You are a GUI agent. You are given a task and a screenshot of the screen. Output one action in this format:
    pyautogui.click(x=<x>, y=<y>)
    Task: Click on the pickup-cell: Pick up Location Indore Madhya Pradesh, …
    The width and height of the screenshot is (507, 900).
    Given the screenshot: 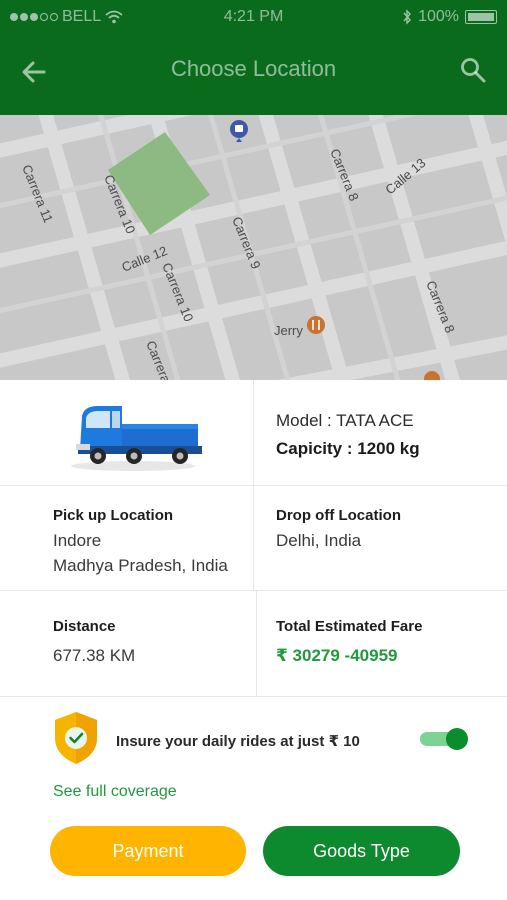 What is the action you would take?
    pyautogui.click(x=153, y=538)
    